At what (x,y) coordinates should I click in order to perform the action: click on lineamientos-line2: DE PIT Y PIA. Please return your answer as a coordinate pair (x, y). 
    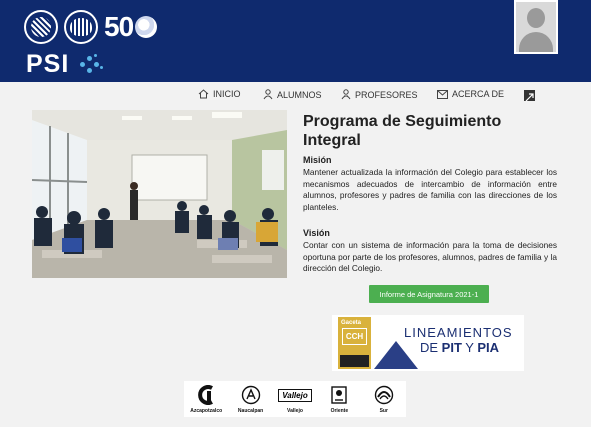
    Looking at the image, I should click on (460, 347).